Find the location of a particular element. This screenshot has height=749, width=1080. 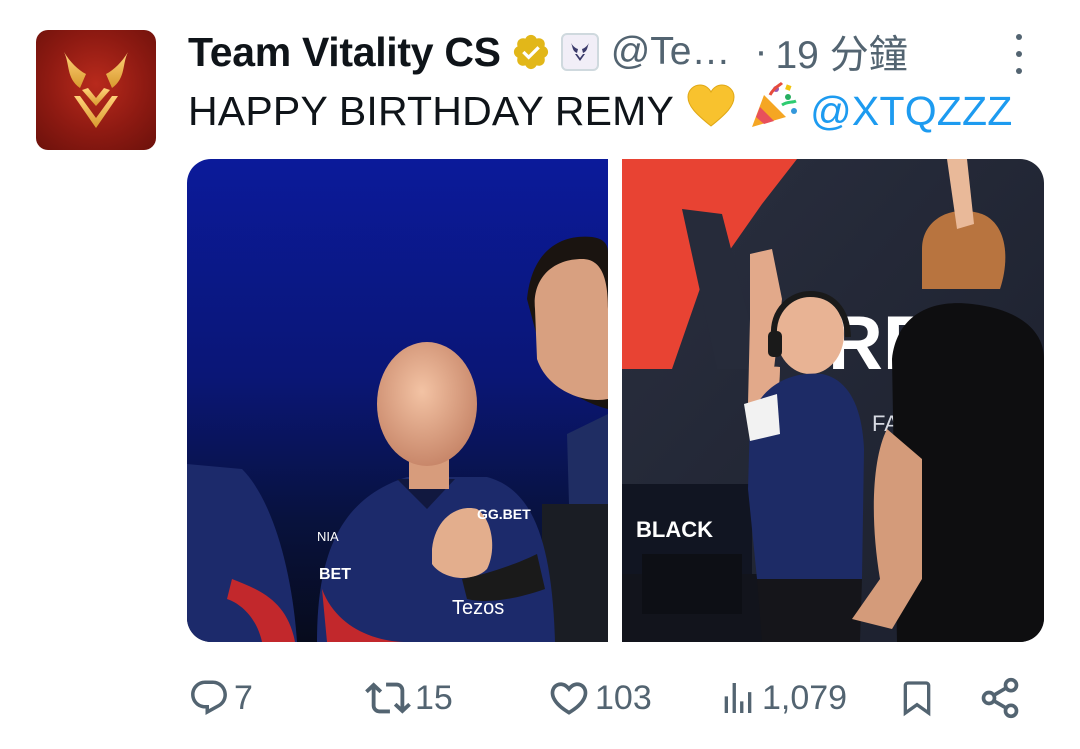

vitality-logo-icon is located at coordinates (96, 90).